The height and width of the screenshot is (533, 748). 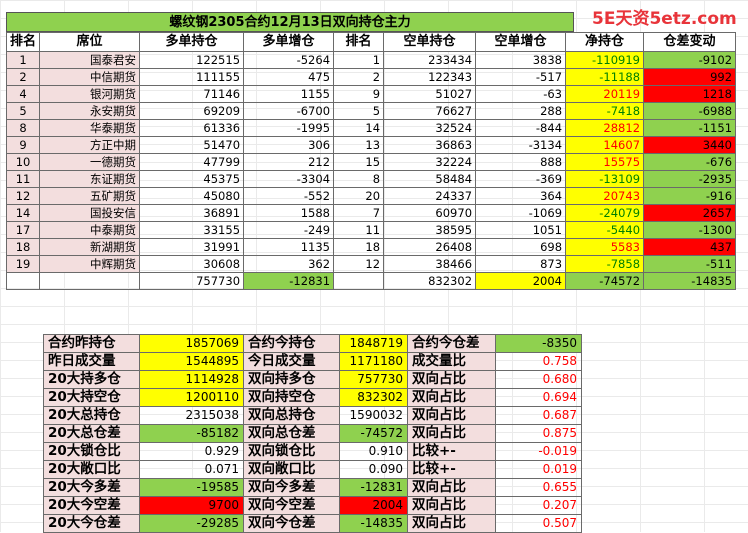 What do you see at coordinates (521, 128) in the screenshot?
I see `row-short-change: -844` at bounding box center [521, 128].